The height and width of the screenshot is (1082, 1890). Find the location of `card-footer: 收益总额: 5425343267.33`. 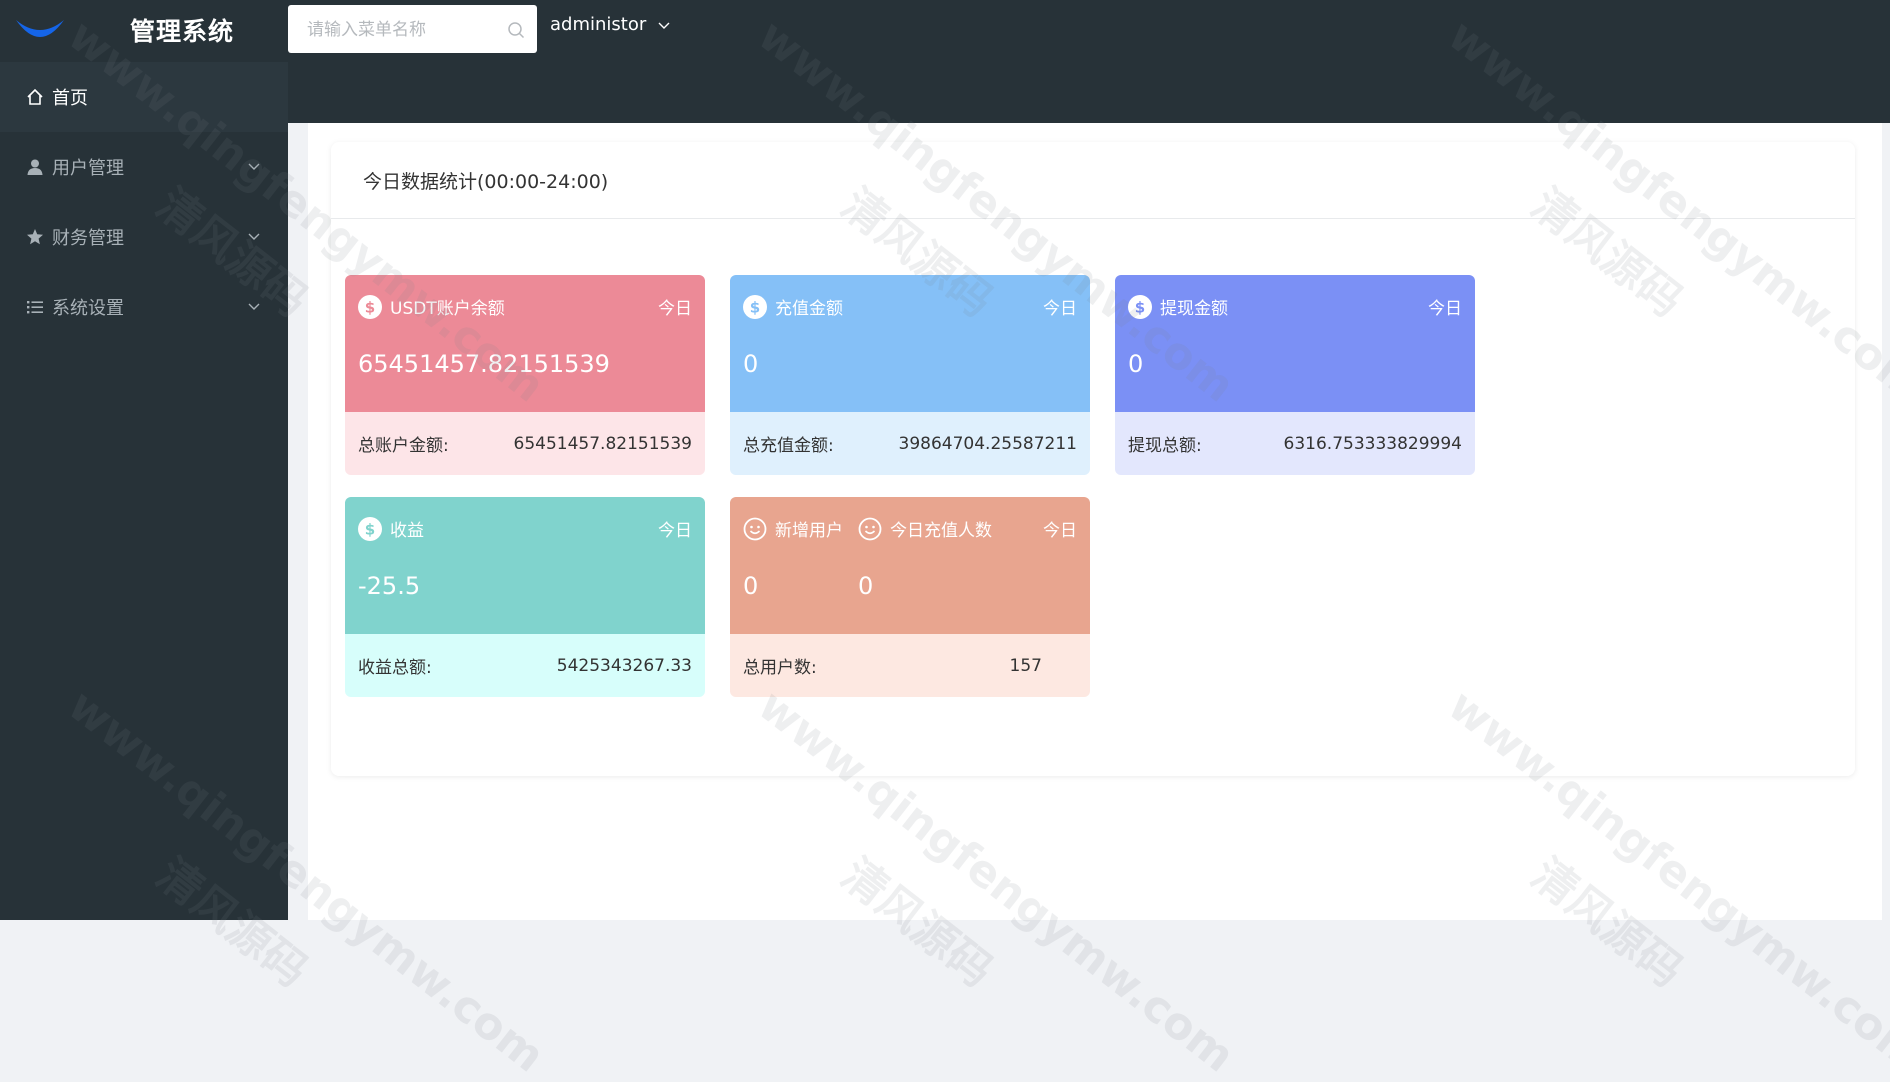

card-footer: 收益总额: 5425343267.33 is located at coordinates (525, 665).